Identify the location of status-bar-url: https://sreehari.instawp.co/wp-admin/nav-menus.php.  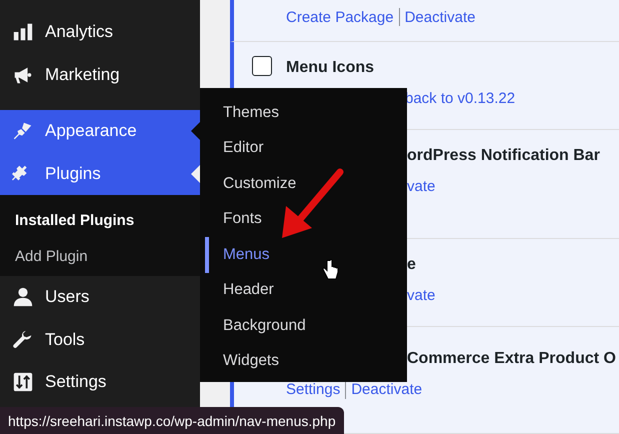
(172, 420).